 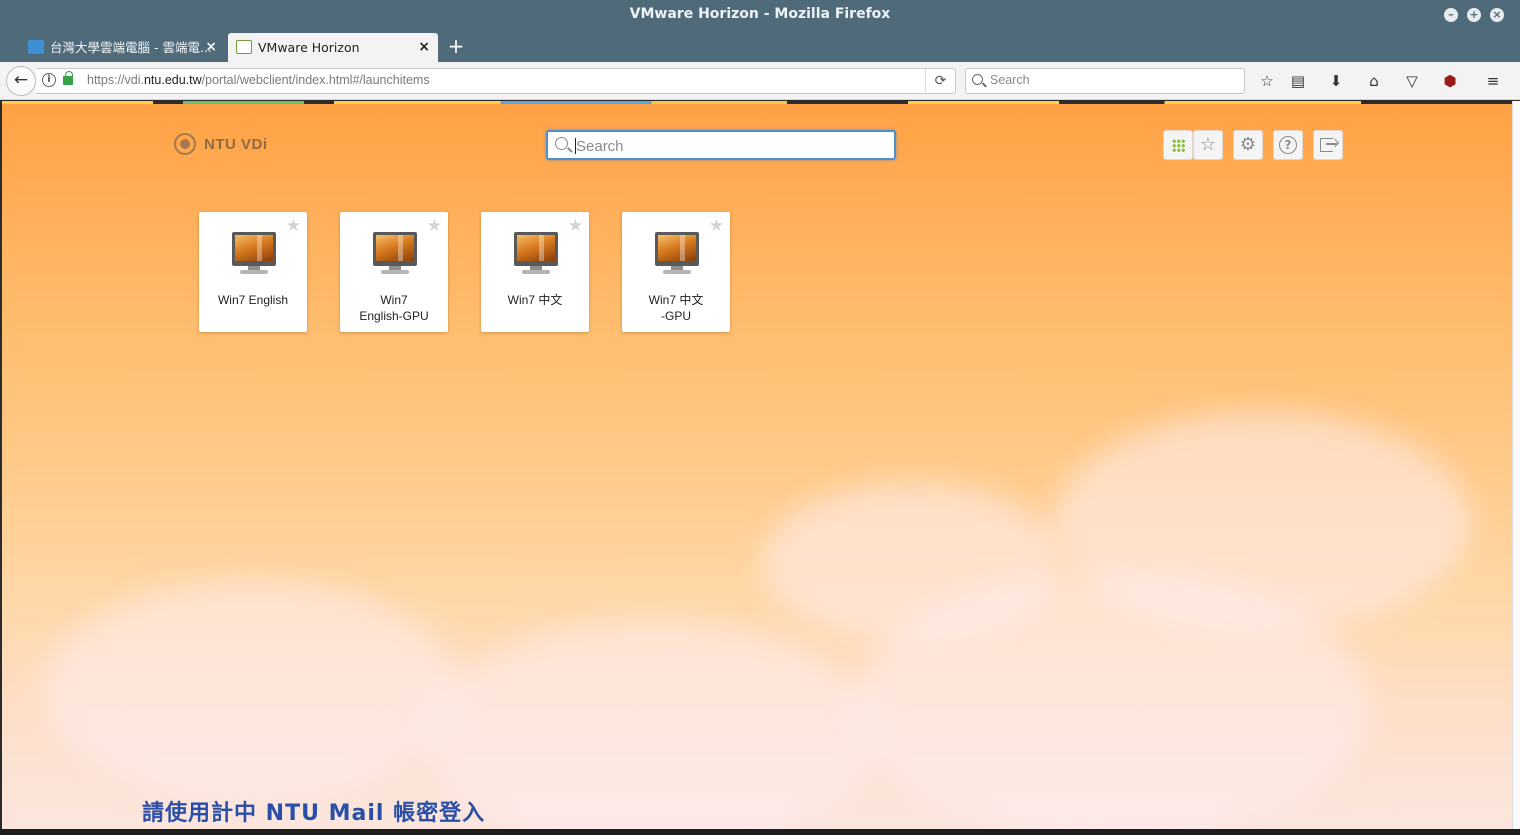 I want to click on settings-button: ⚙, so click(x=1248, y=145).